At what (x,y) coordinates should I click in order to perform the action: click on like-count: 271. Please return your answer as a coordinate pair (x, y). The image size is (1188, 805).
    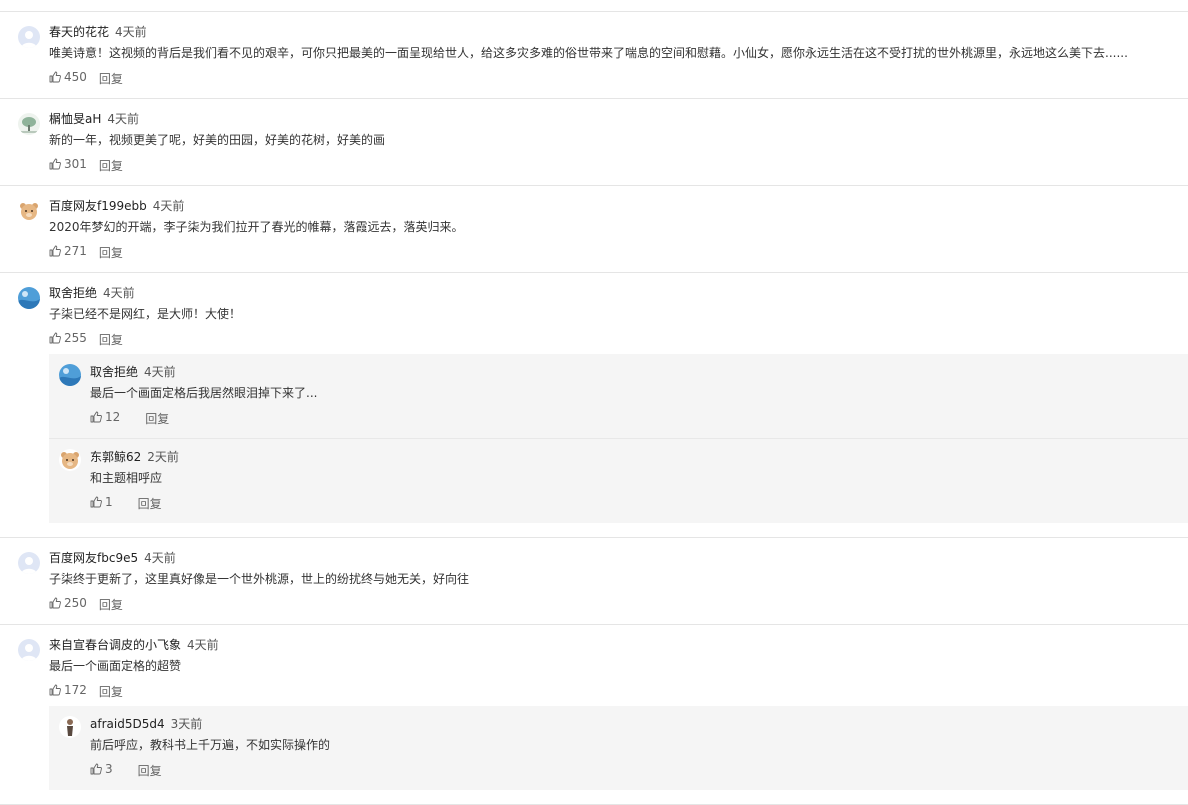
    Looking at the image, I should click on (75, 251).